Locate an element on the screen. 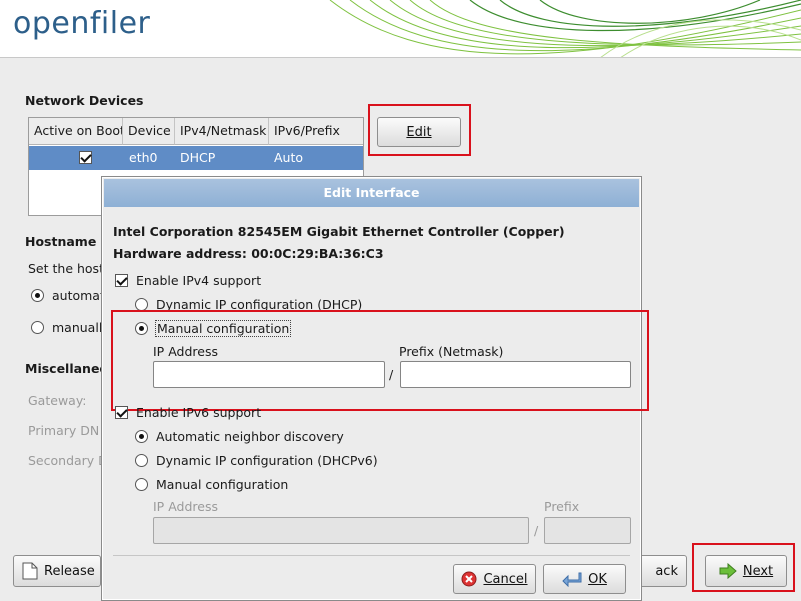 The width and height of the screenshot is (801, 601). back-button-label: ack is located at coordinates (666, 571).